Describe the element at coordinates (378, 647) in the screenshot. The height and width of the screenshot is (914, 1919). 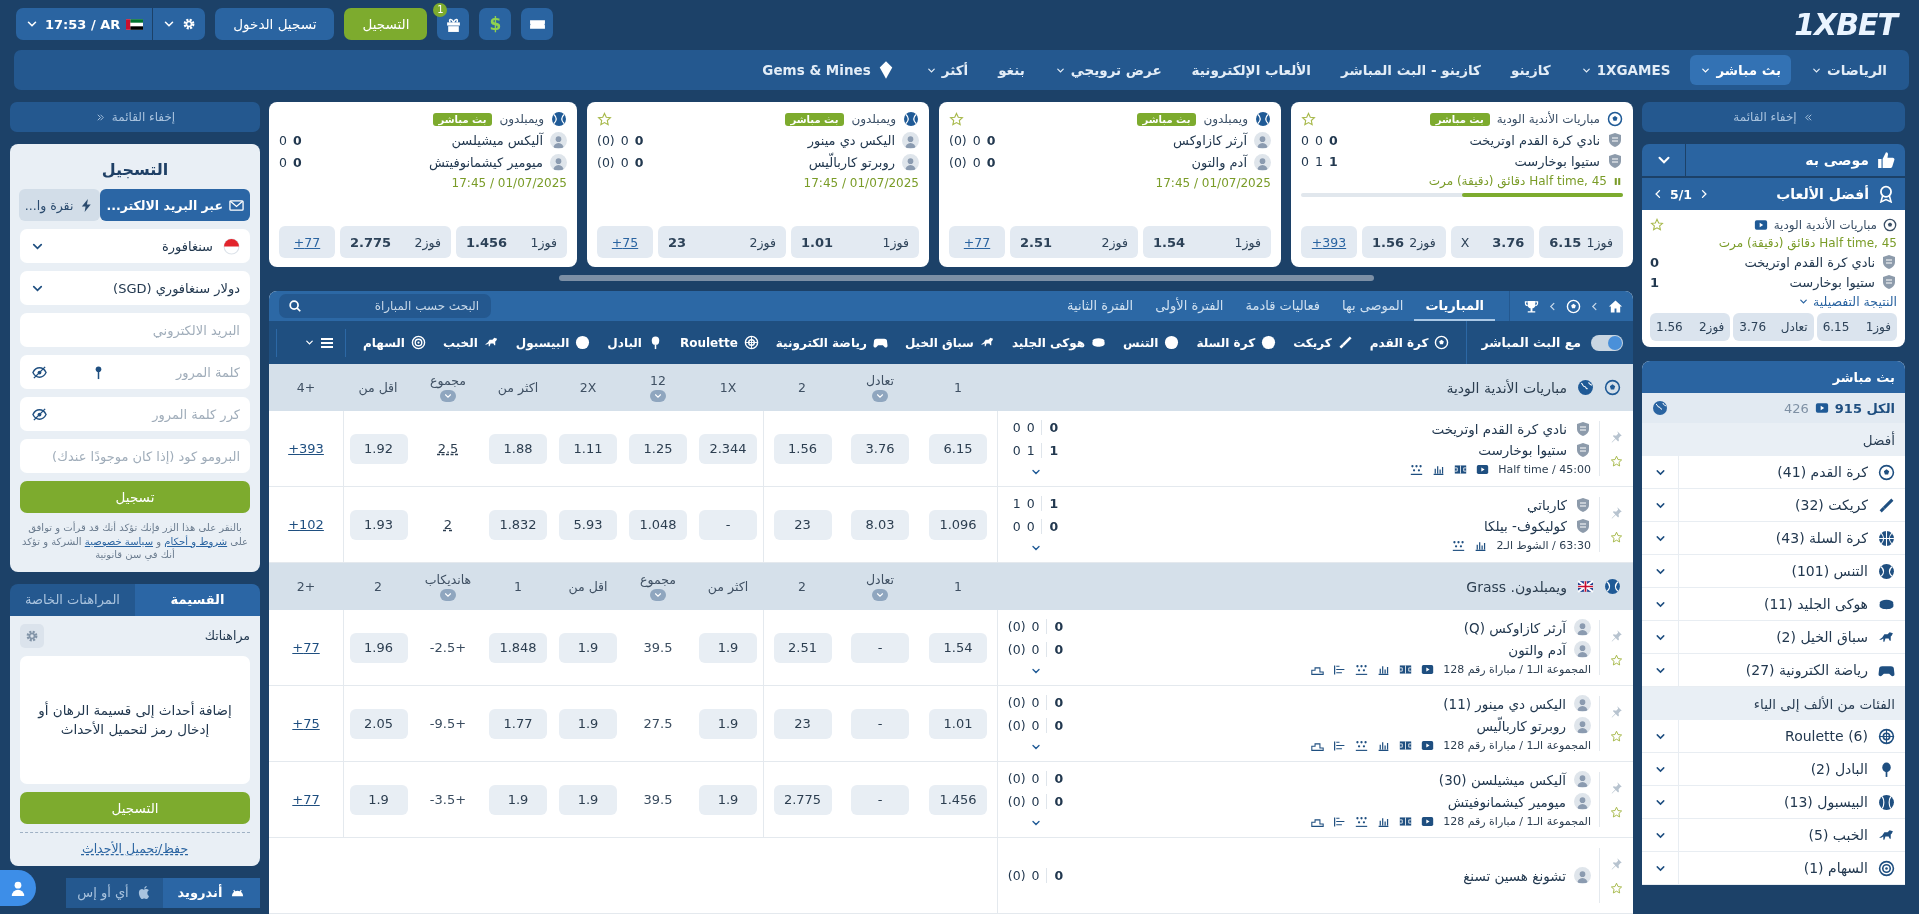
I see `odds-button: 1.96` at that location.